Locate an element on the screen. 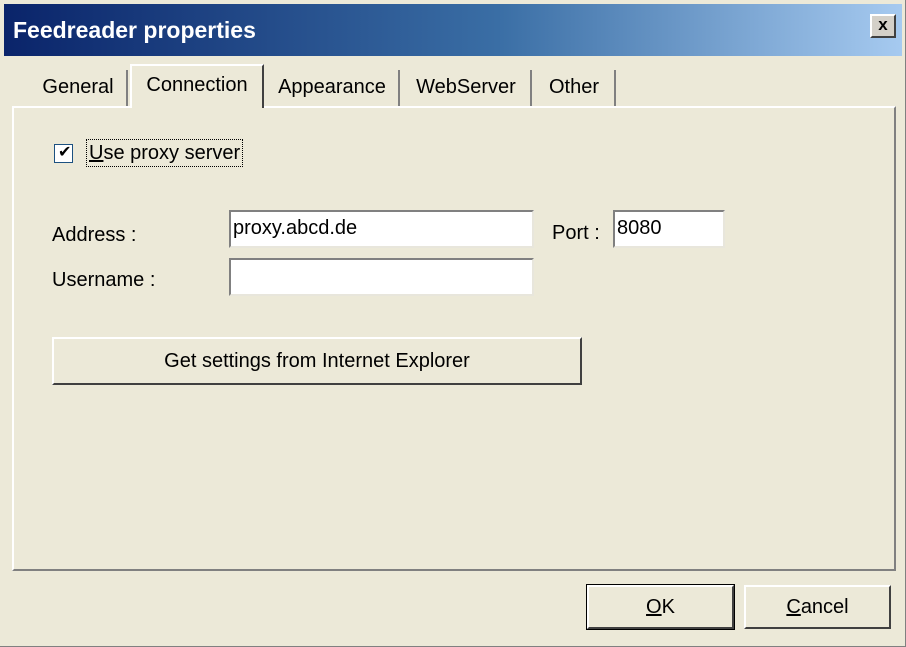 Image resolution: width=906 pixels, height=647 pixels. port-label: Port : is located at coordinates (576, 233).